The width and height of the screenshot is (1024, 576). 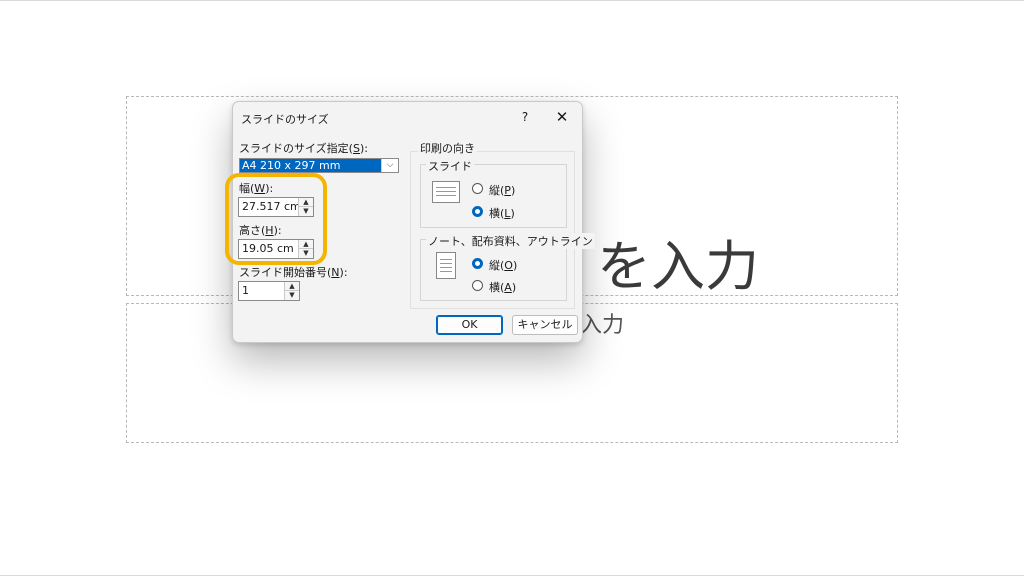 I want to click on start-number-label: スライド開始番号(N):, so click(x=293, y=272).